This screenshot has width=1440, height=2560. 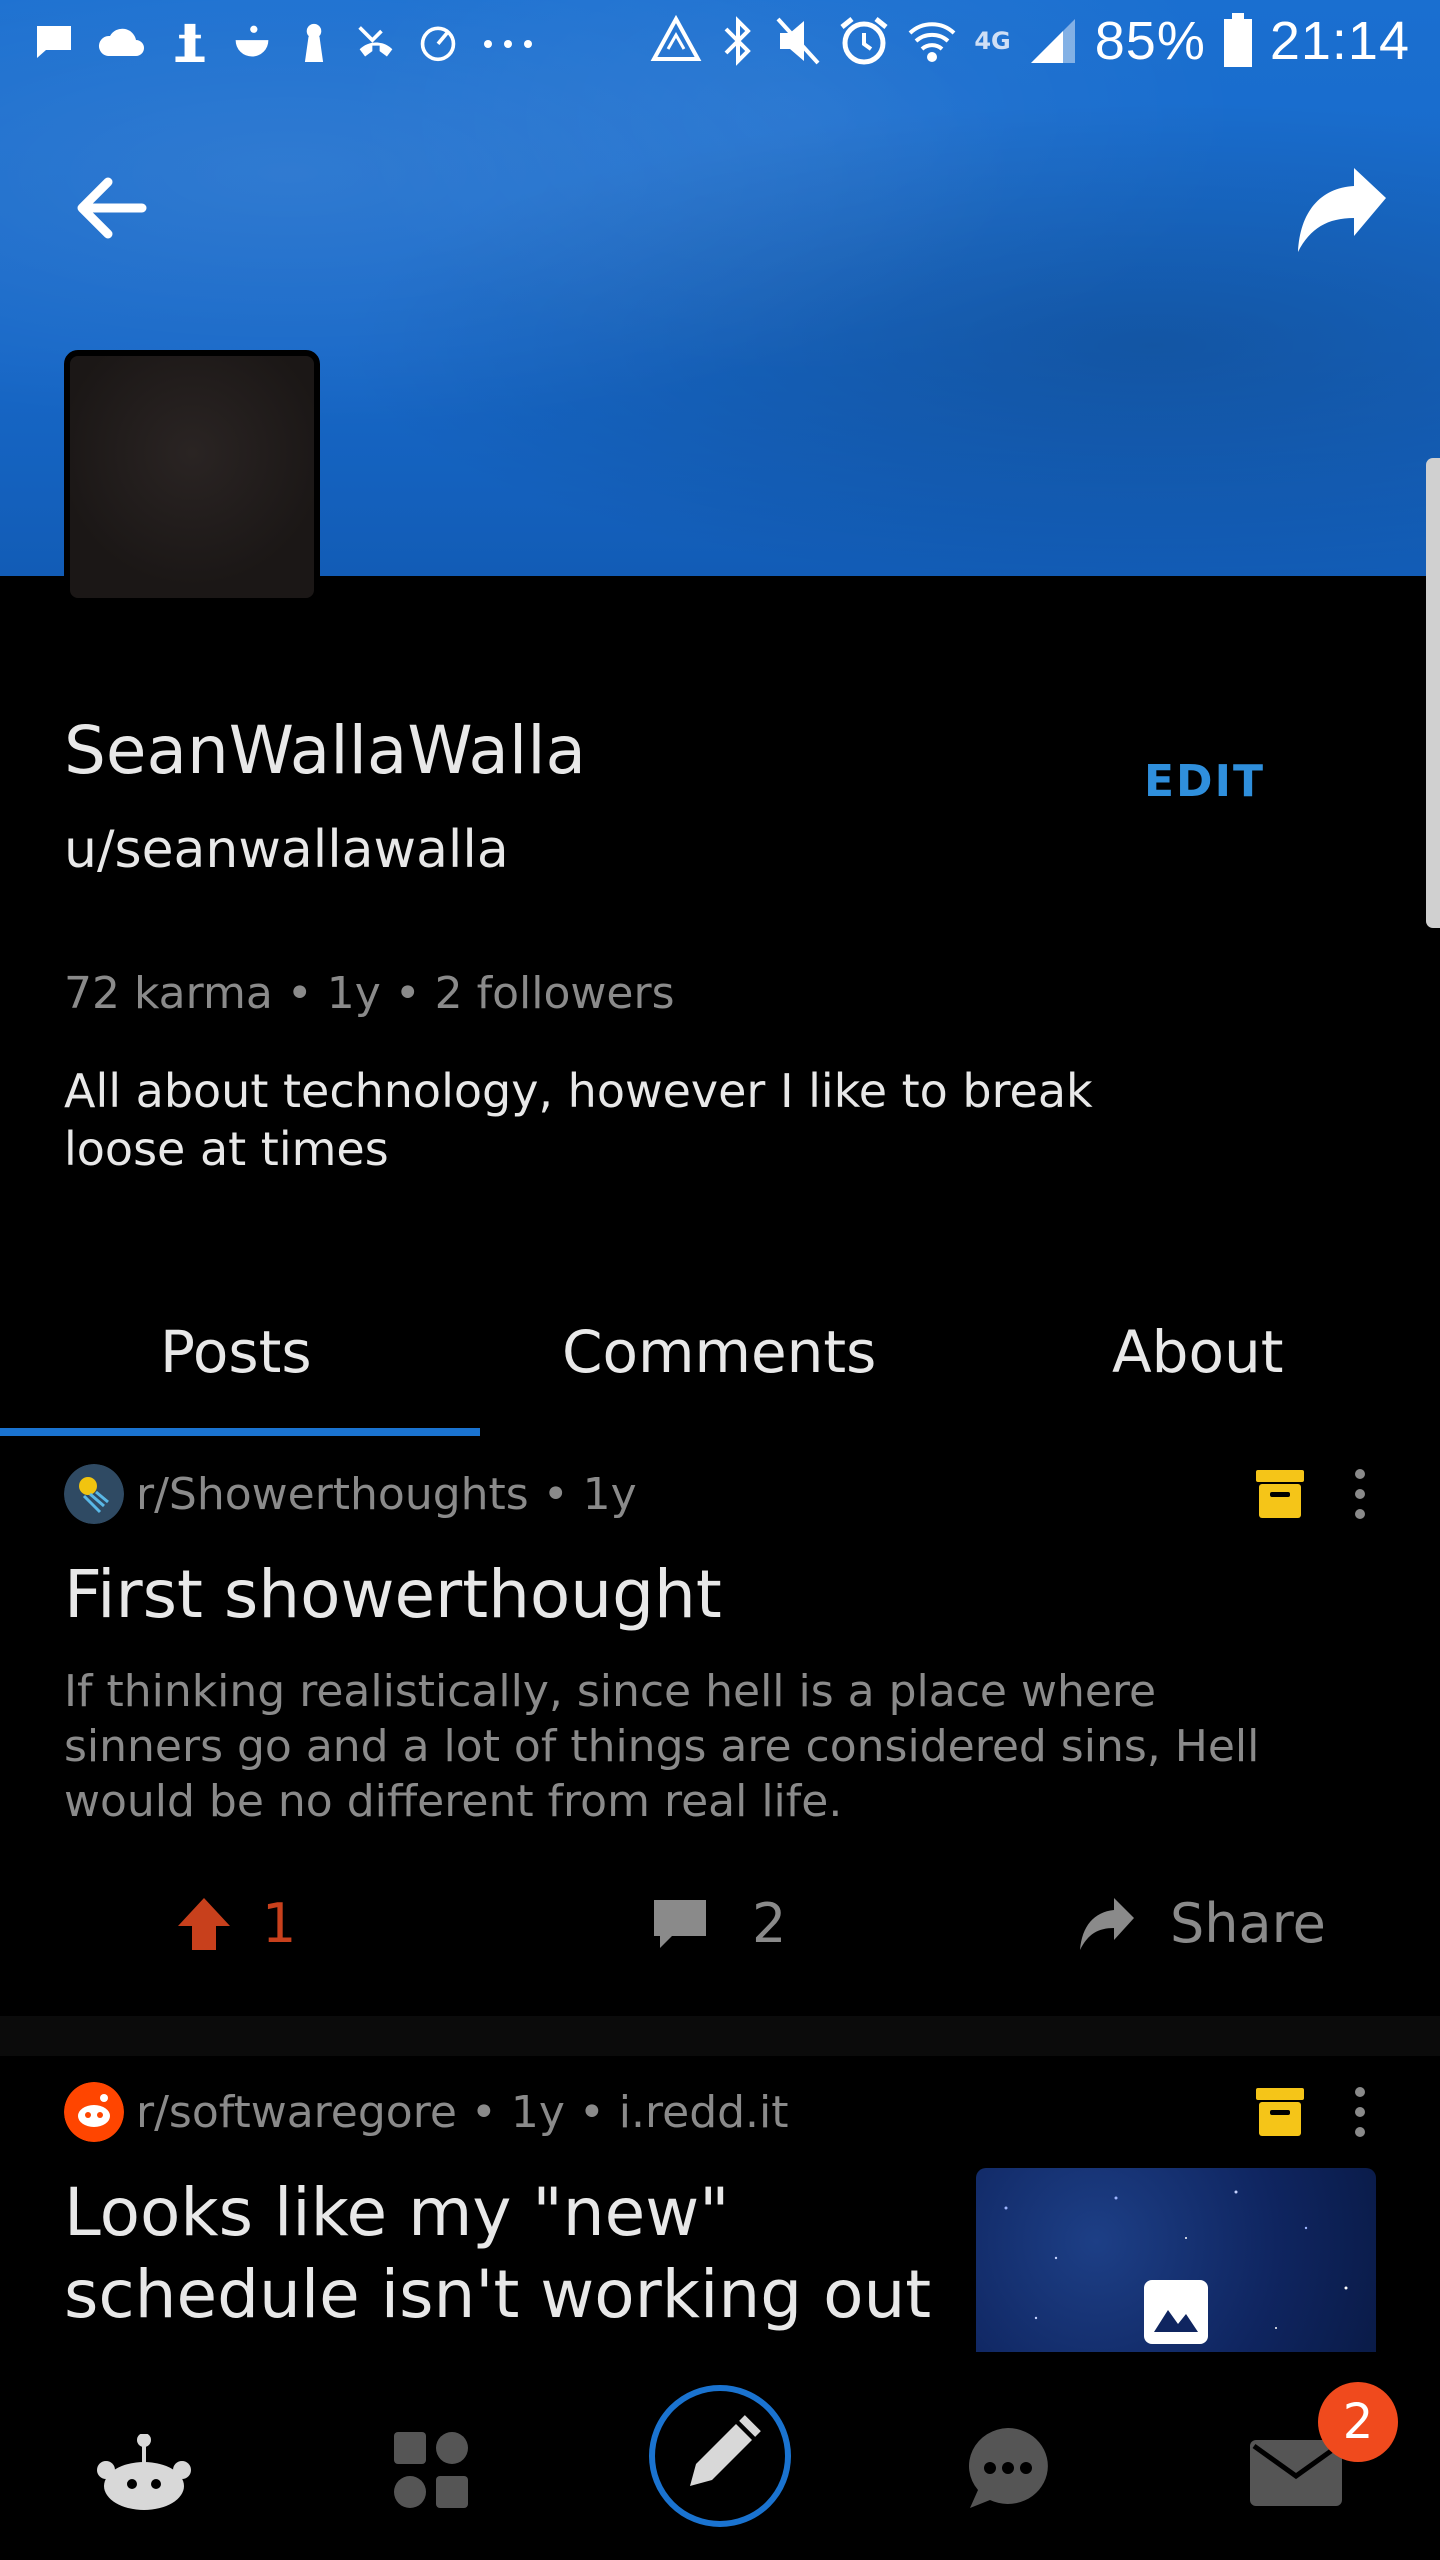 I want to click on status-system: 4G 85% 21:14, so click(x=1030, y=41).